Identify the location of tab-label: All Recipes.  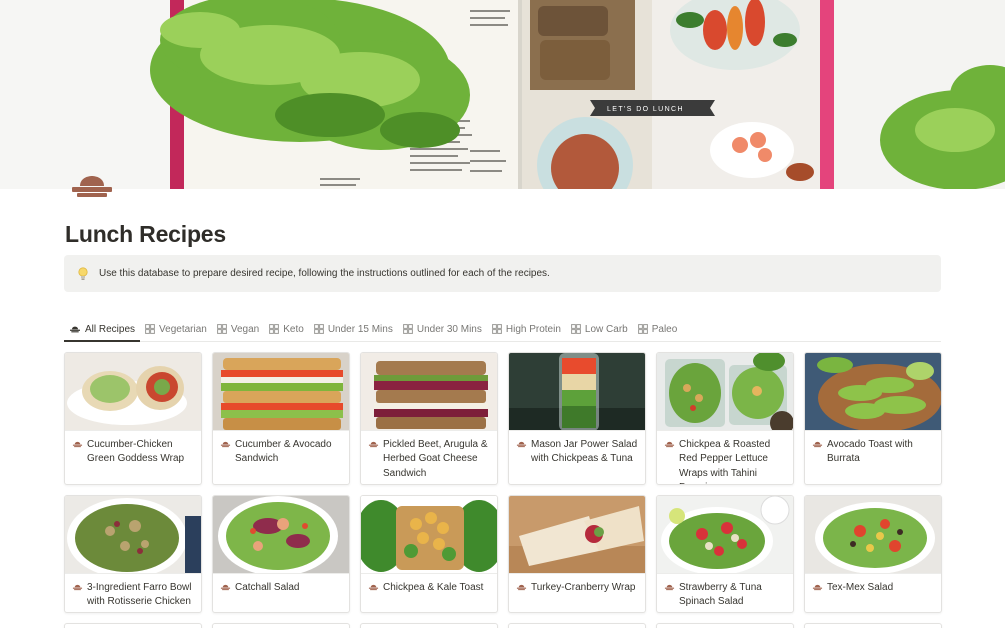
(110, 329).